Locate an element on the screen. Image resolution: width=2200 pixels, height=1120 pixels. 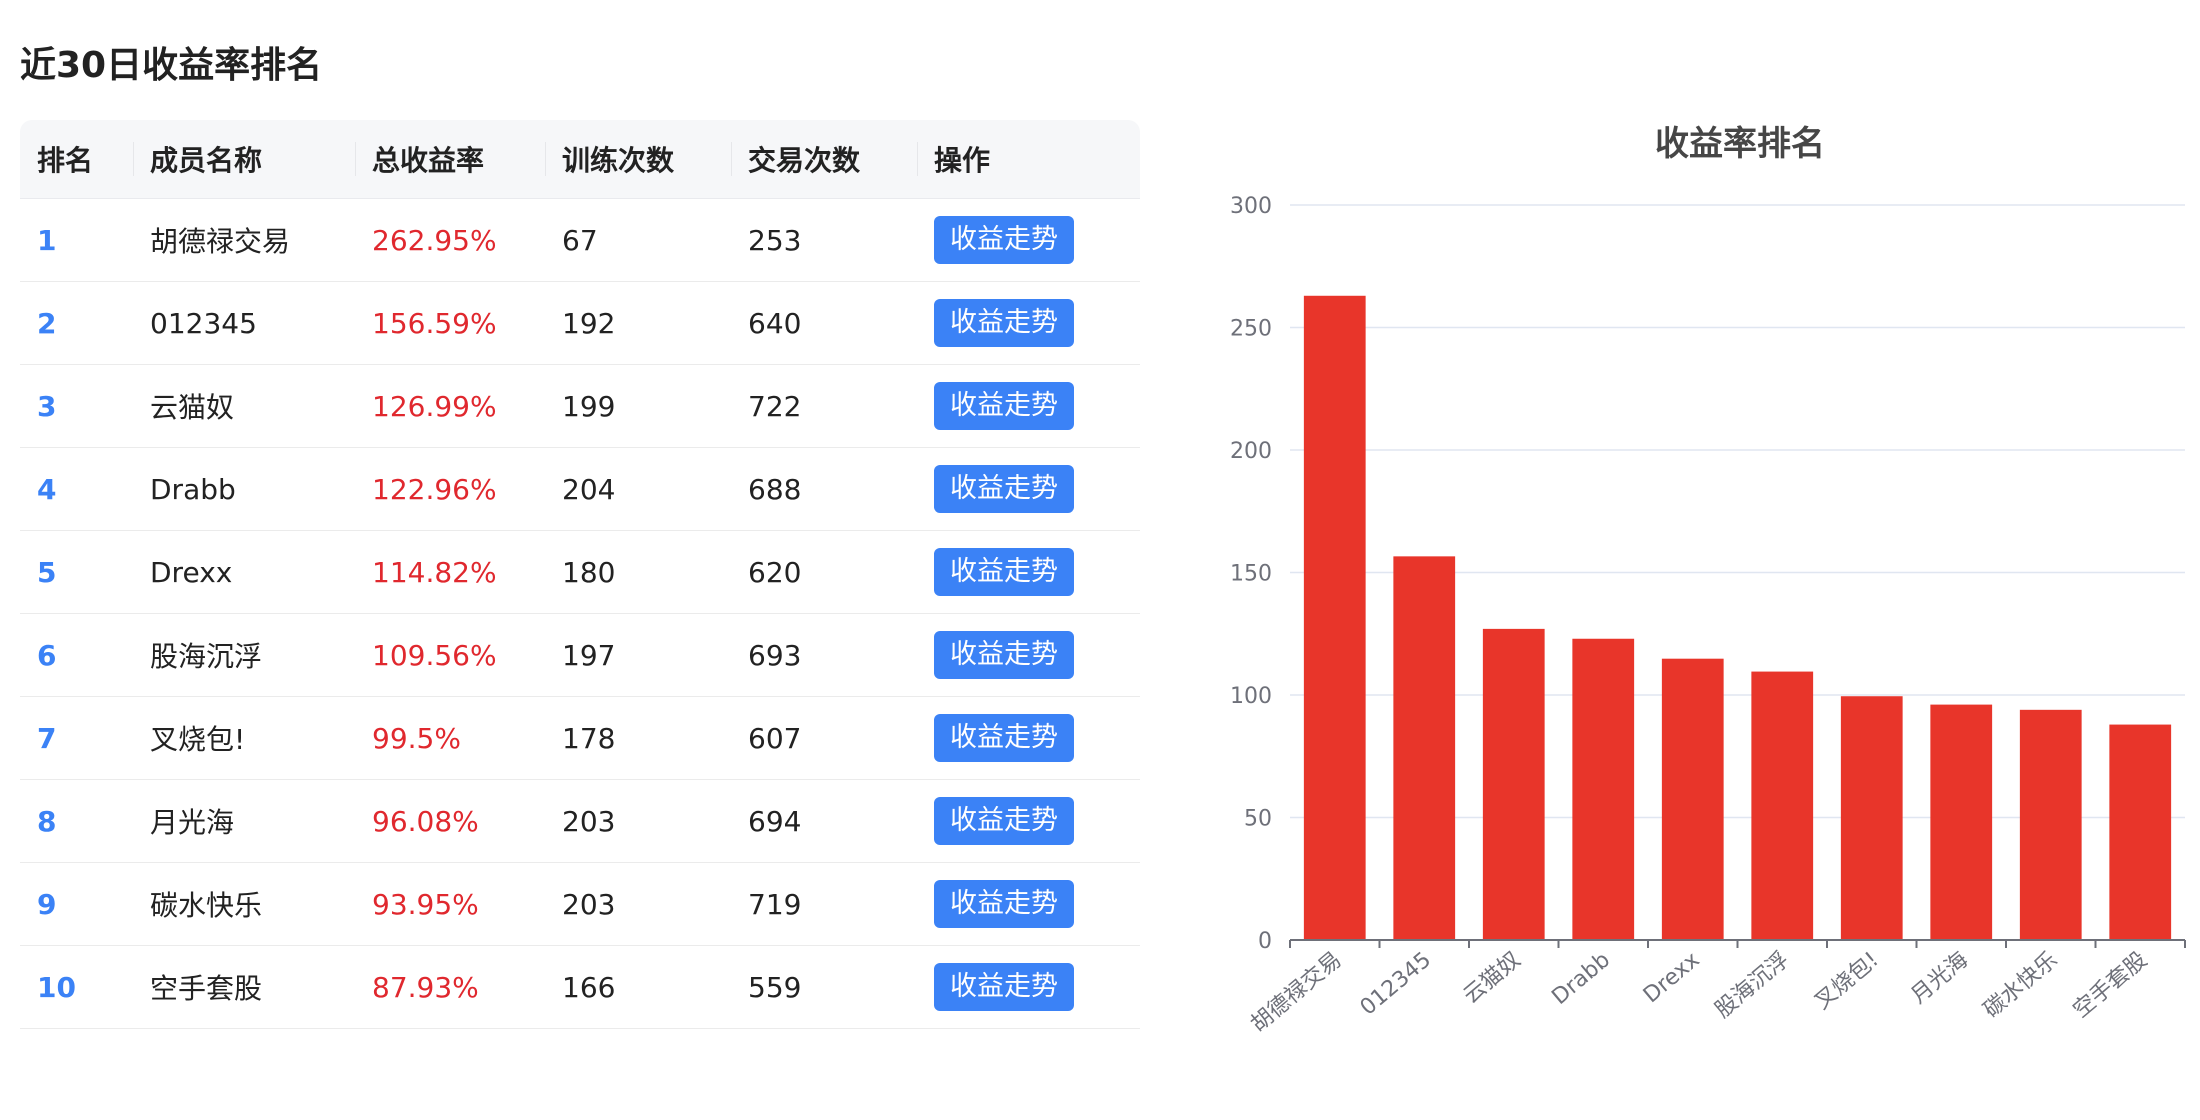
header-action: 操作 is located at coordinates (1028, 159).